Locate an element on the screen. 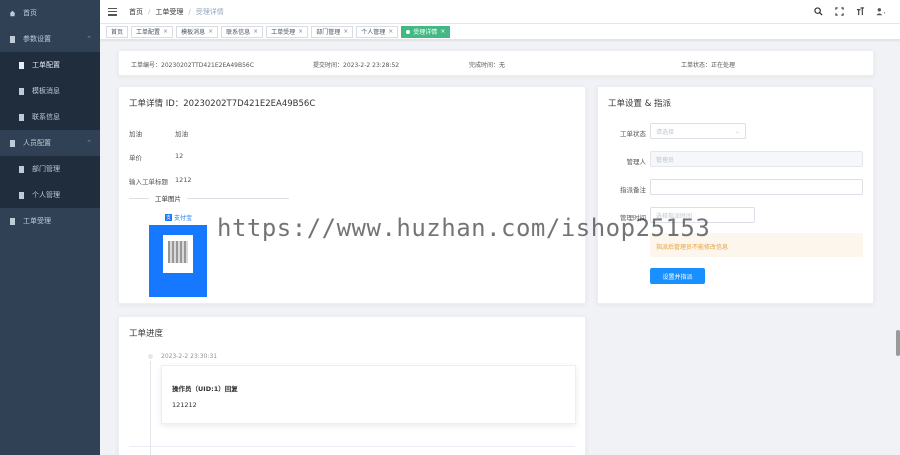  breadcrumb-order-accept: 工单受理 is located at coordinates (169, 12).